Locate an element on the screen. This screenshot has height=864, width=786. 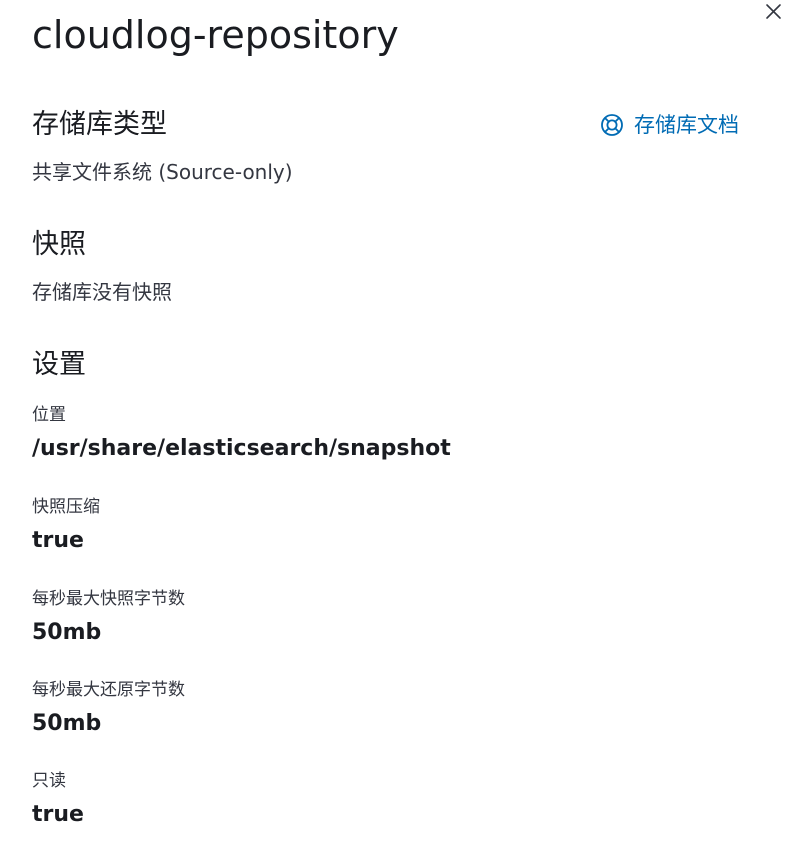
snapshots-empty-text: 存储库没有快照 is located at coordinates (102, 292).